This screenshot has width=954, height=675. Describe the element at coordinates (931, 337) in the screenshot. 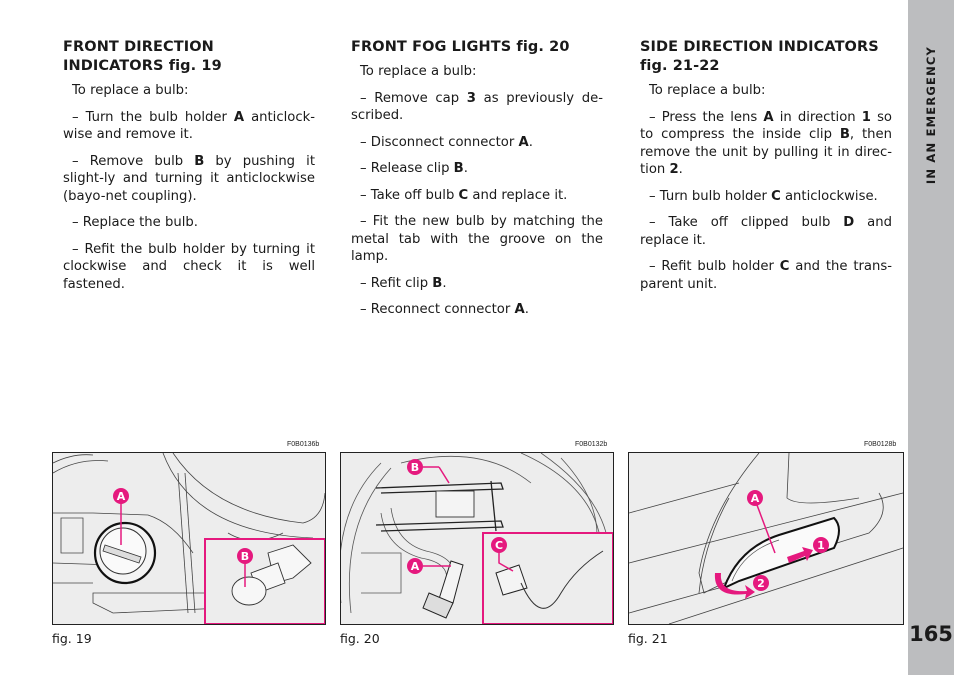

I see `chapter-sidebar: IN AN EMERGENCY 165` at that location.